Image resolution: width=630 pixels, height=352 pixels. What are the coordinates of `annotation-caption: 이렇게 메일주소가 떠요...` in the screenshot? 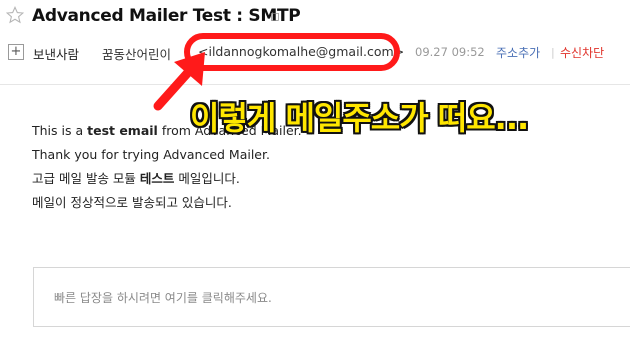 It's located at (359, 118).